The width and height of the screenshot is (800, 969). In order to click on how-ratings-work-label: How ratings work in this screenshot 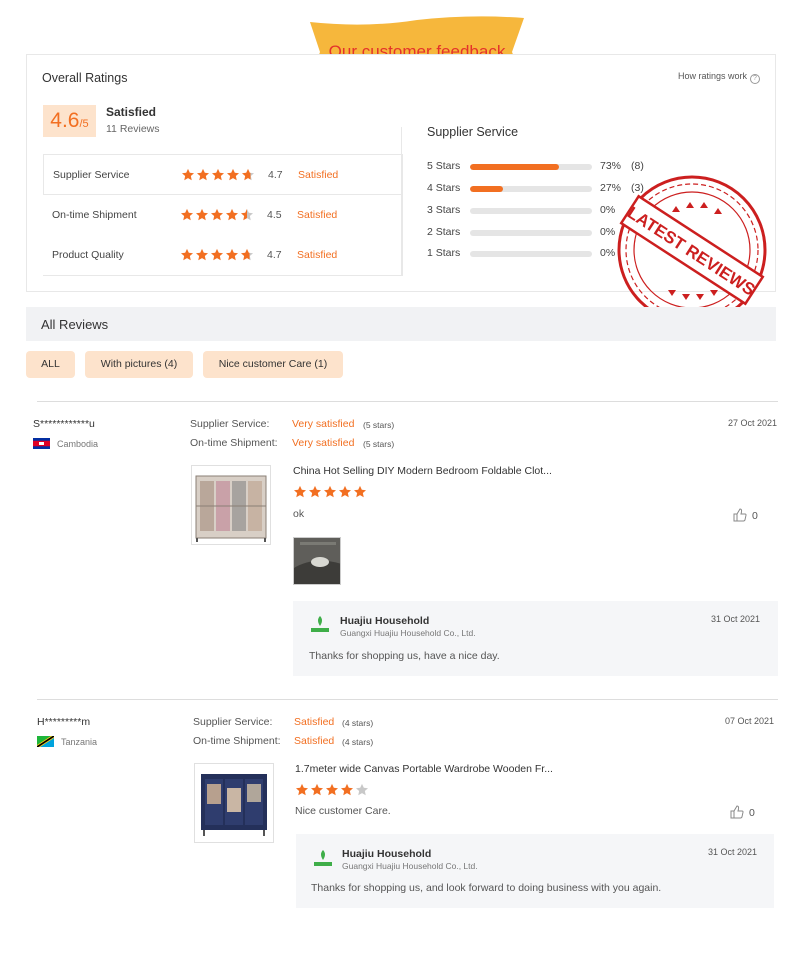, I will do `click(712, 76)`.